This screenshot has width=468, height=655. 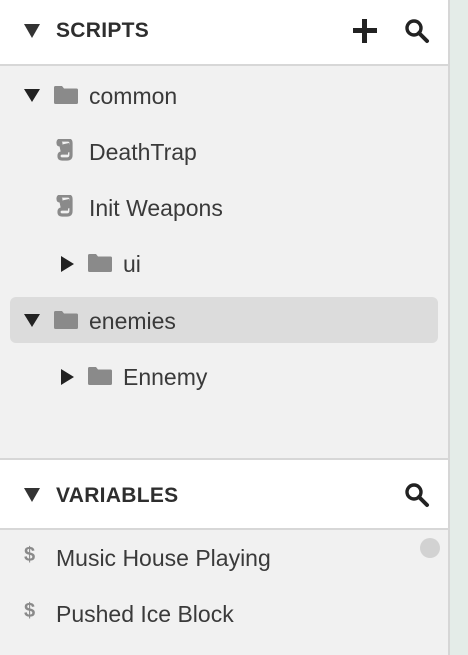 I want to click on tree-folder-common: common, so click(x=224, y=96).